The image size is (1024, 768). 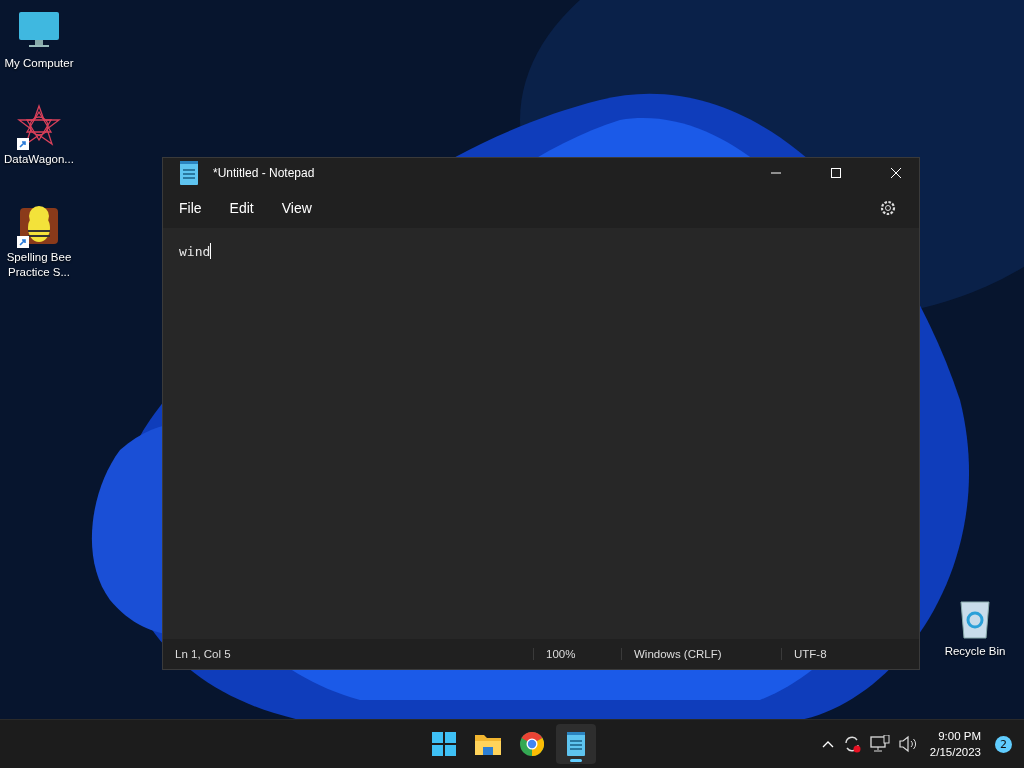 What do you see at coordinates (836, 173) in the screenshot?
I see `maximize-icon` at bounding box center [836, 173].